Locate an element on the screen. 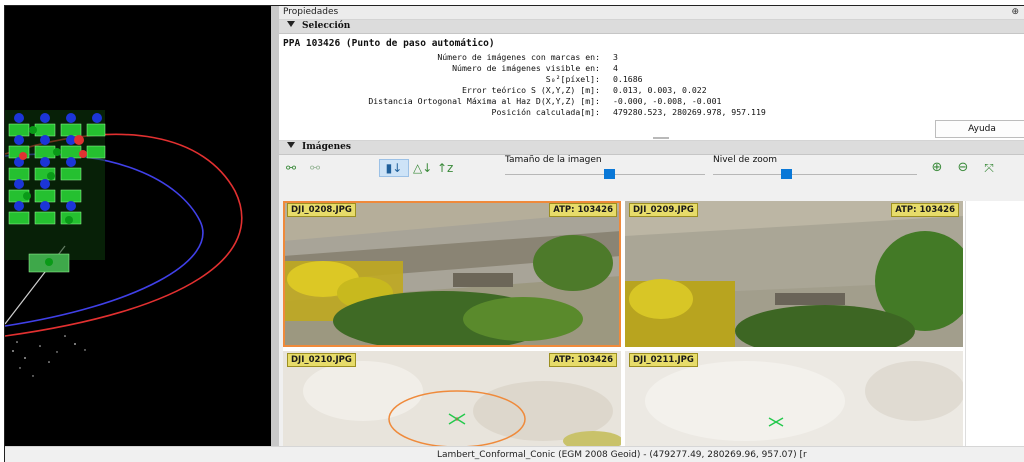 The width and height of the screenshot is (1024, 462). thumbnail-scroll-area is located at coordinates (994, 323).